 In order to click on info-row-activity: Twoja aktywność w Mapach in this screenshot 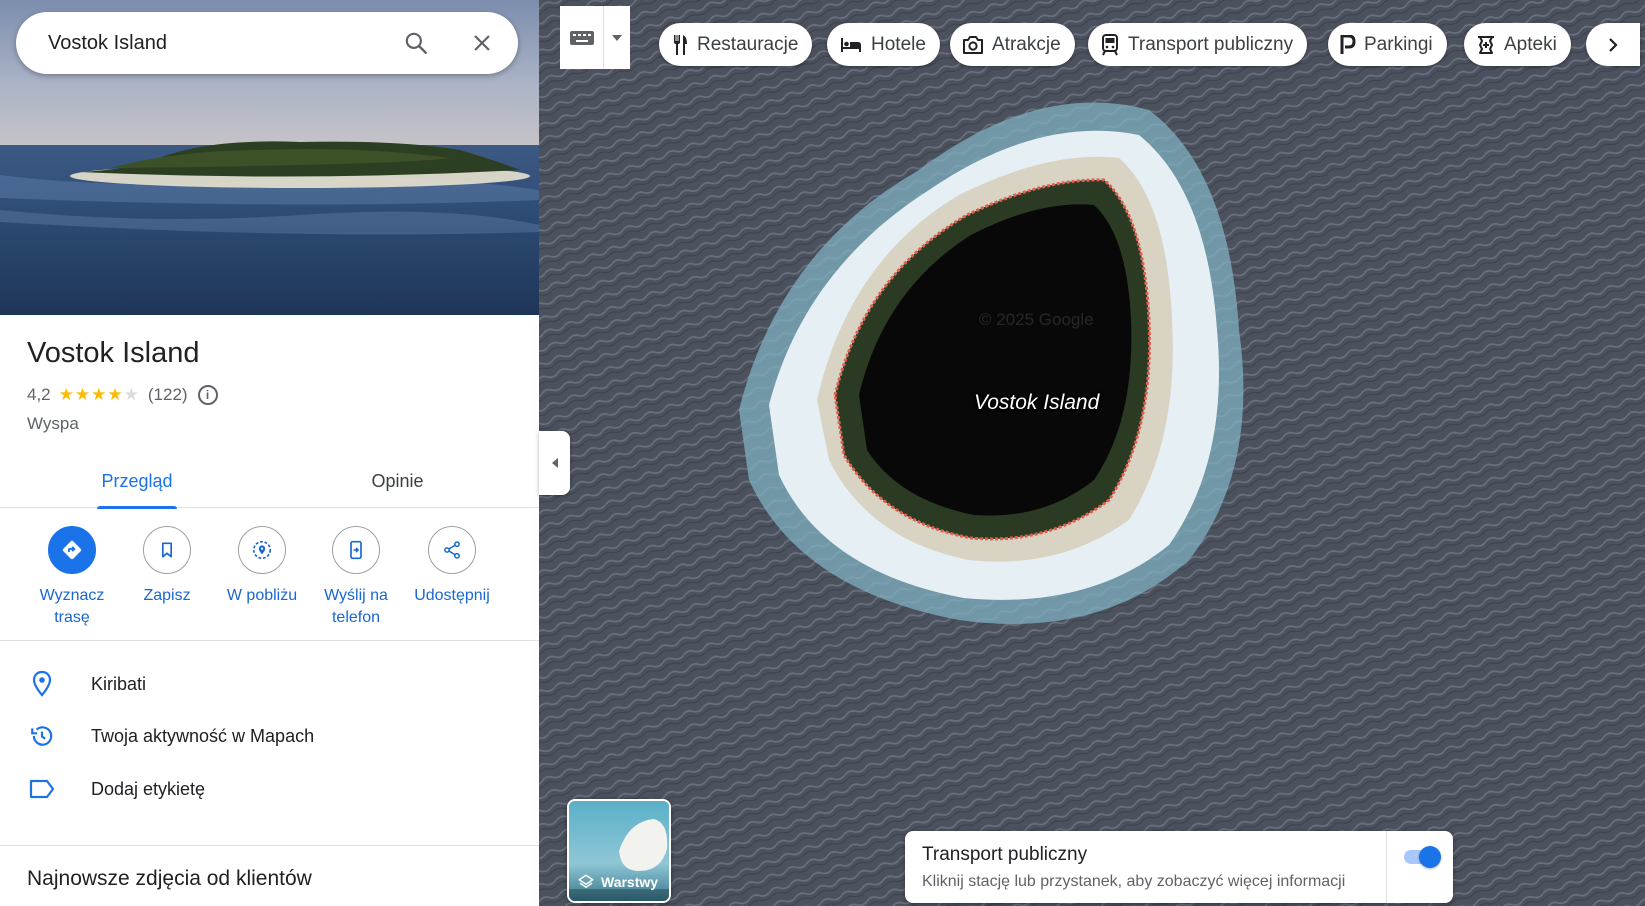, I will do `click(269, 736)`.